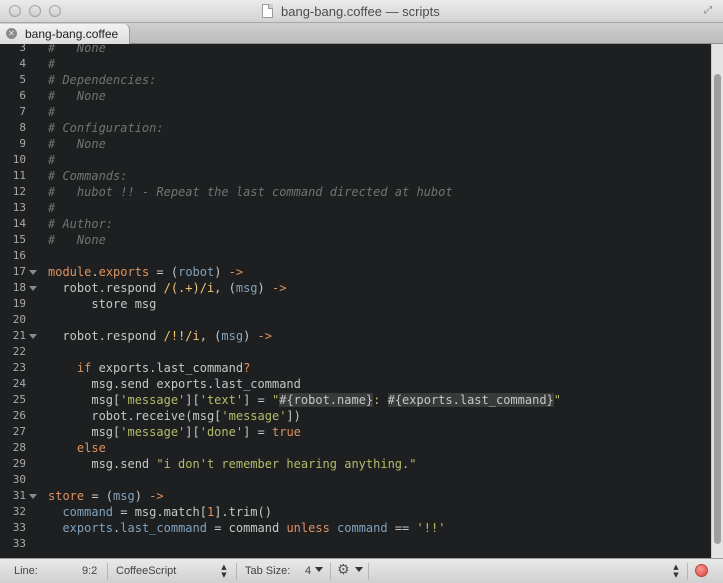 This screenshot has height=583, width=723. What do you see at coordinates (286, 432) in the screenshot?
I see `code-token: true` at bounding box center [286, 432].